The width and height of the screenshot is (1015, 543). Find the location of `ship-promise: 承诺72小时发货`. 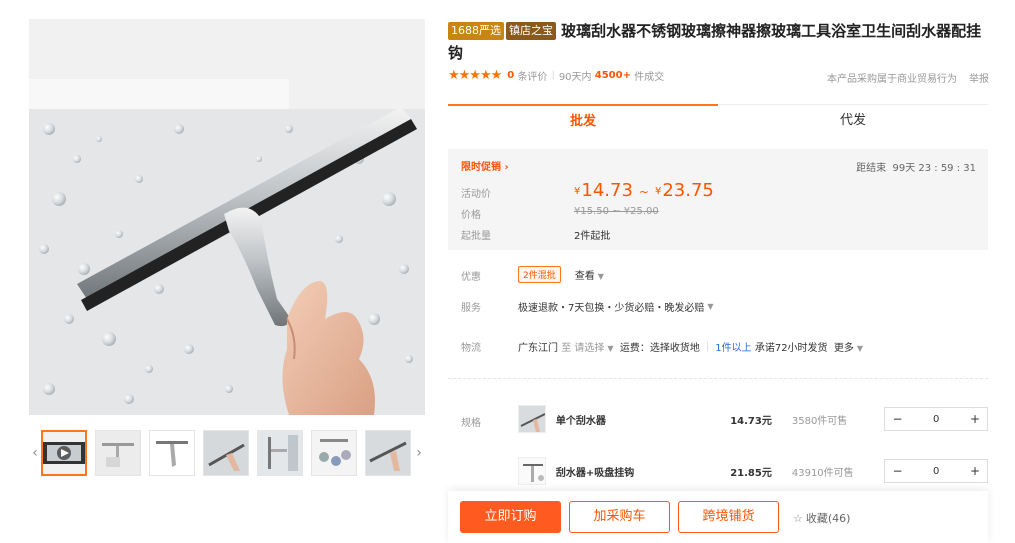

ship-promise: 承诺72小时发货 is located at coordinates (791, 348).